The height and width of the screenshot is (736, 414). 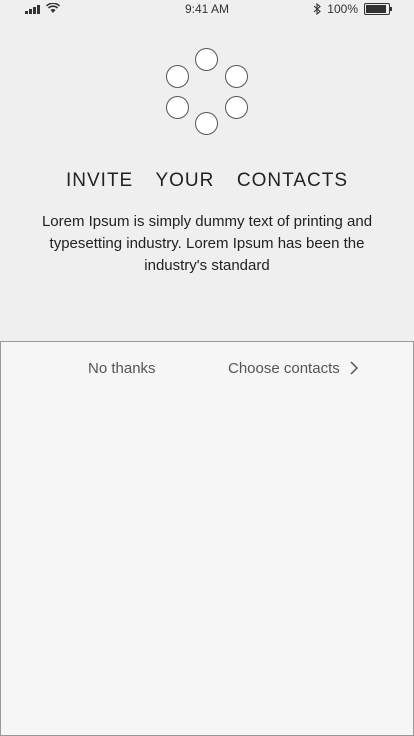 I want to click on no-thanks-button: No thanks, so click(x=122, y=368).